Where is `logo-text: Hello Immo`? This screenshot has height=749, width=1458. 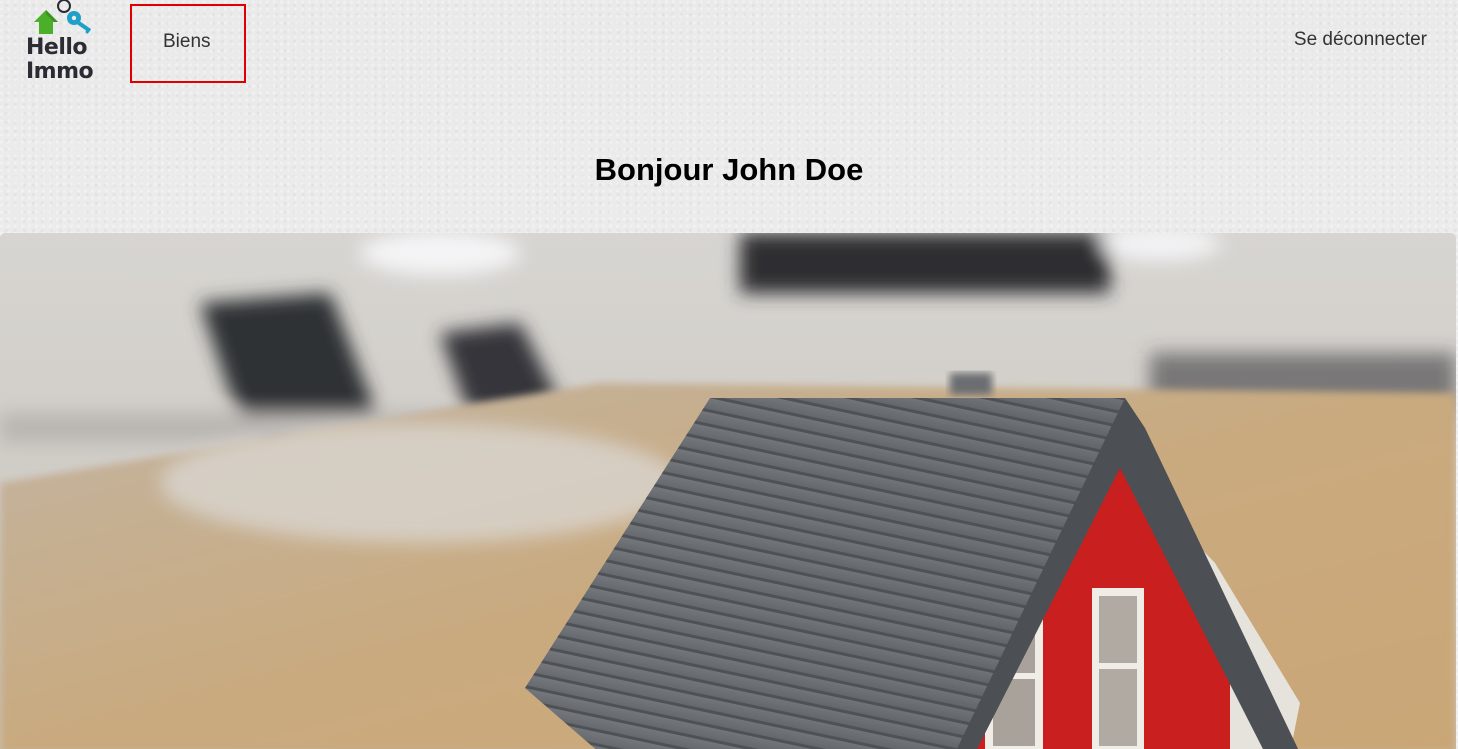
logo-text: Hello Immo is located at coordinates (60, 59).